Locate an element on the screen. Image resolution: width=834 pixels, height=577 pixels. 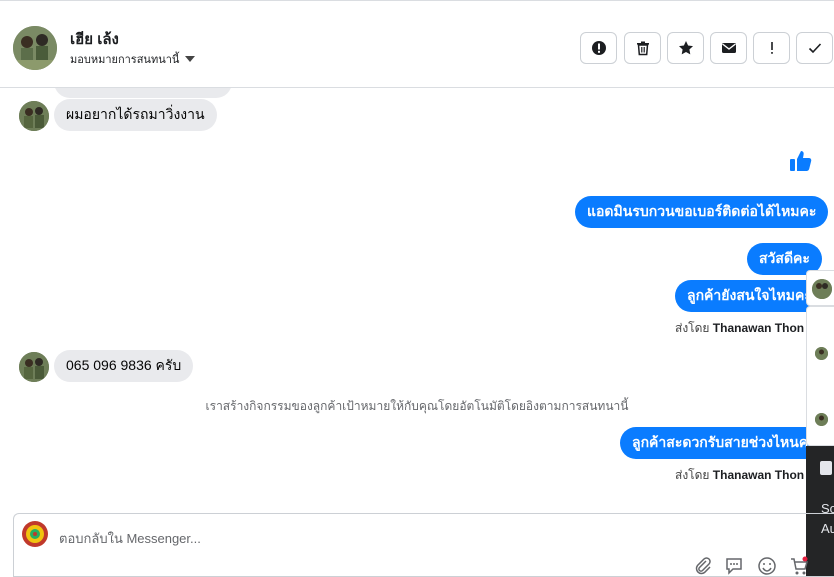
mark-spam-button is located at coordinates (771, 48).